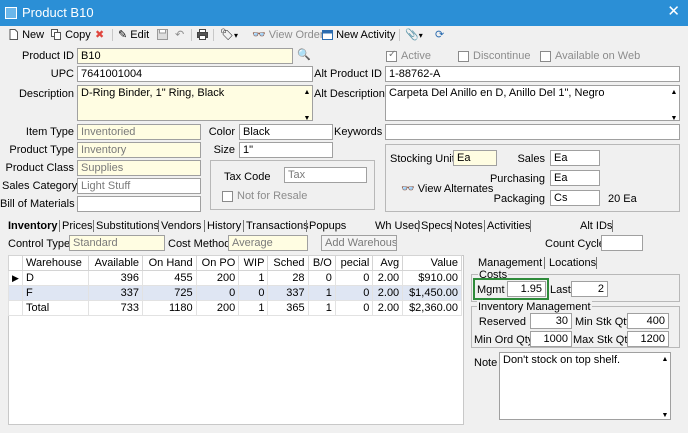 The image size is (688, 433). I want to click on column-header: On Hand, so click(169, 263).